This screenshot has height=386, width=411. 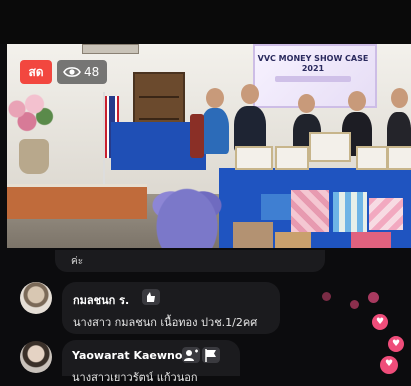 I want to click on viewer-count: 48, so click(x=92, y=72).